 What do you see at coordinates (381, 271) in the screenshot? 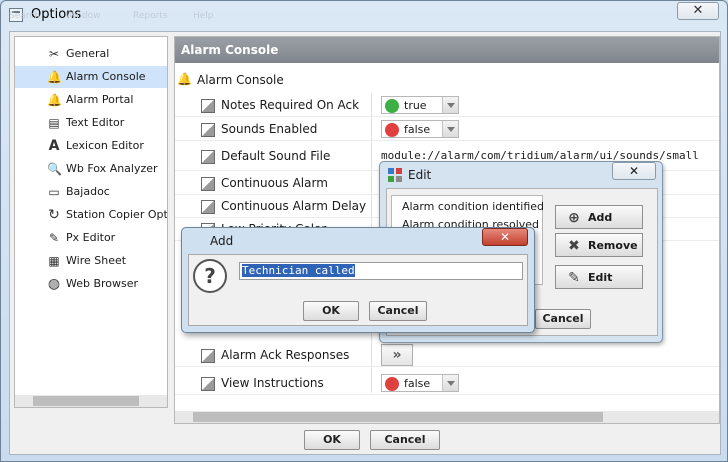
I see `response-text-input: Technician called` at bounding box center [381, 271].